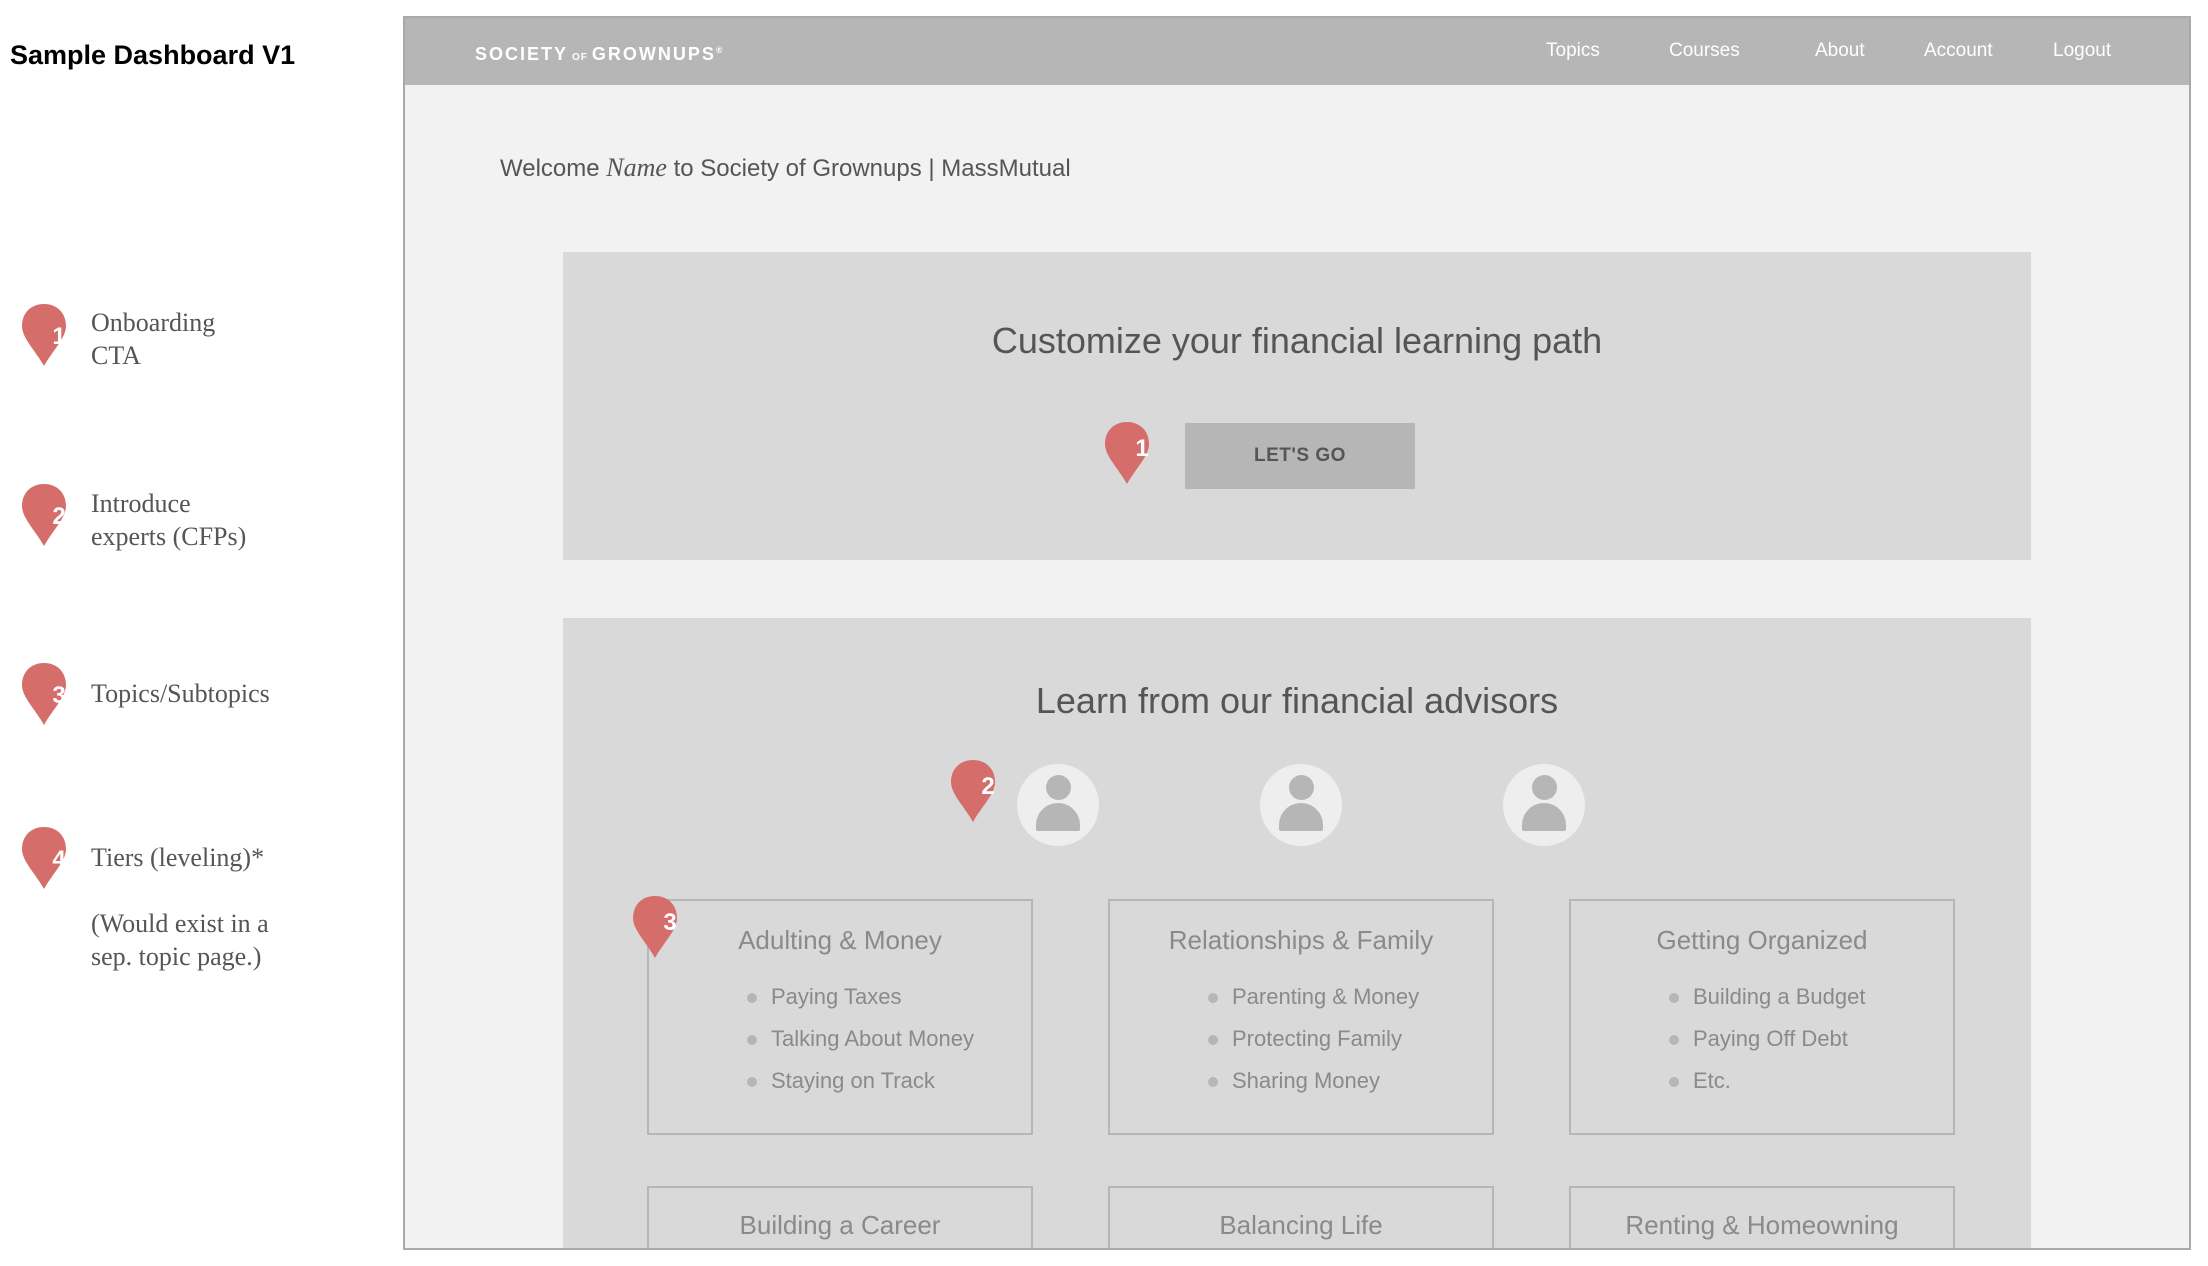 This screenshot has height=1266, width=2208. I want to click on marker-number: 4, so click(59, 859).